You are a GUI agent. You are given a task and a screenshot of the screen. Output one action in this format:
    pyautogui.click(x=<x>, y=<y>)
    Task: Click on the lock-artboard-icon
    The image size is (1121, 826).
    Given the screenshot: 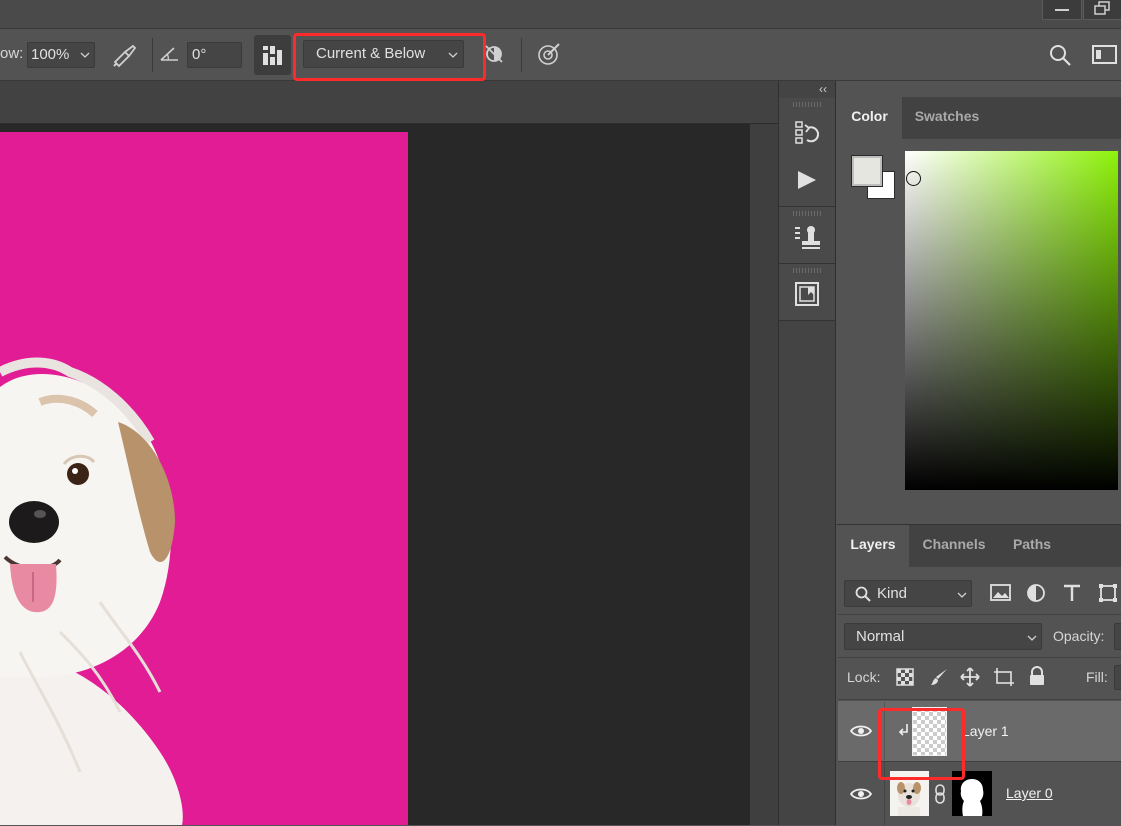 What is the action you would take?
    pyautogui.click(x=1004, y=677)
    